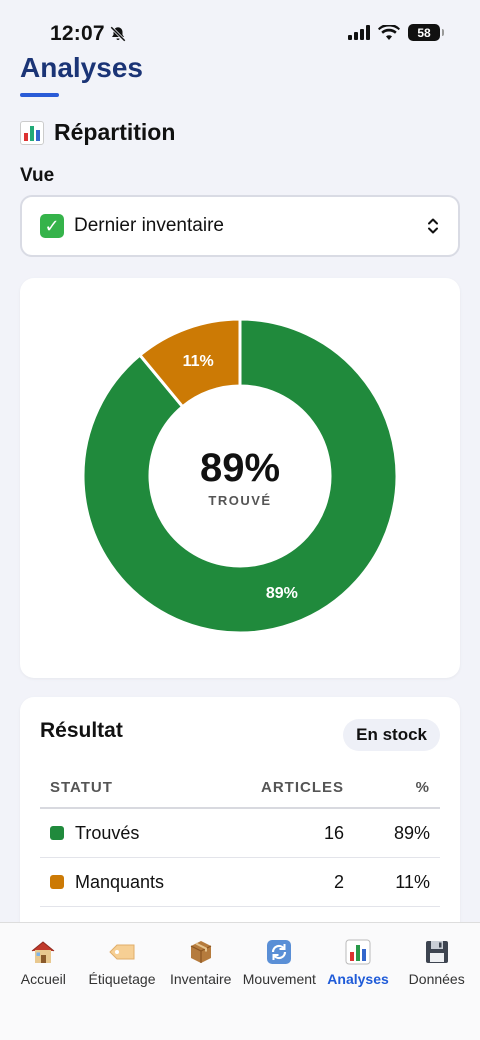  What do you see at coordinates (200, 979) in the screenshot?
I see `tab-label: Inventaire` at bounding box center [200, 979].